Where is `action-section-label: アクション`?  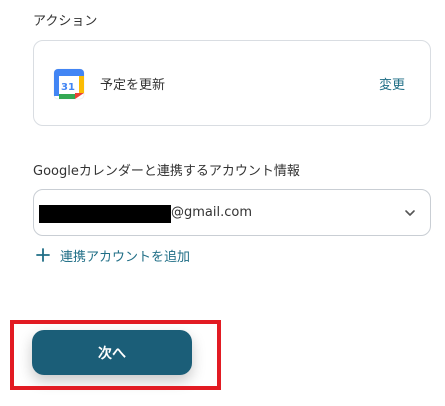
action-section-label: アクション is located at coordinates (65, 21).